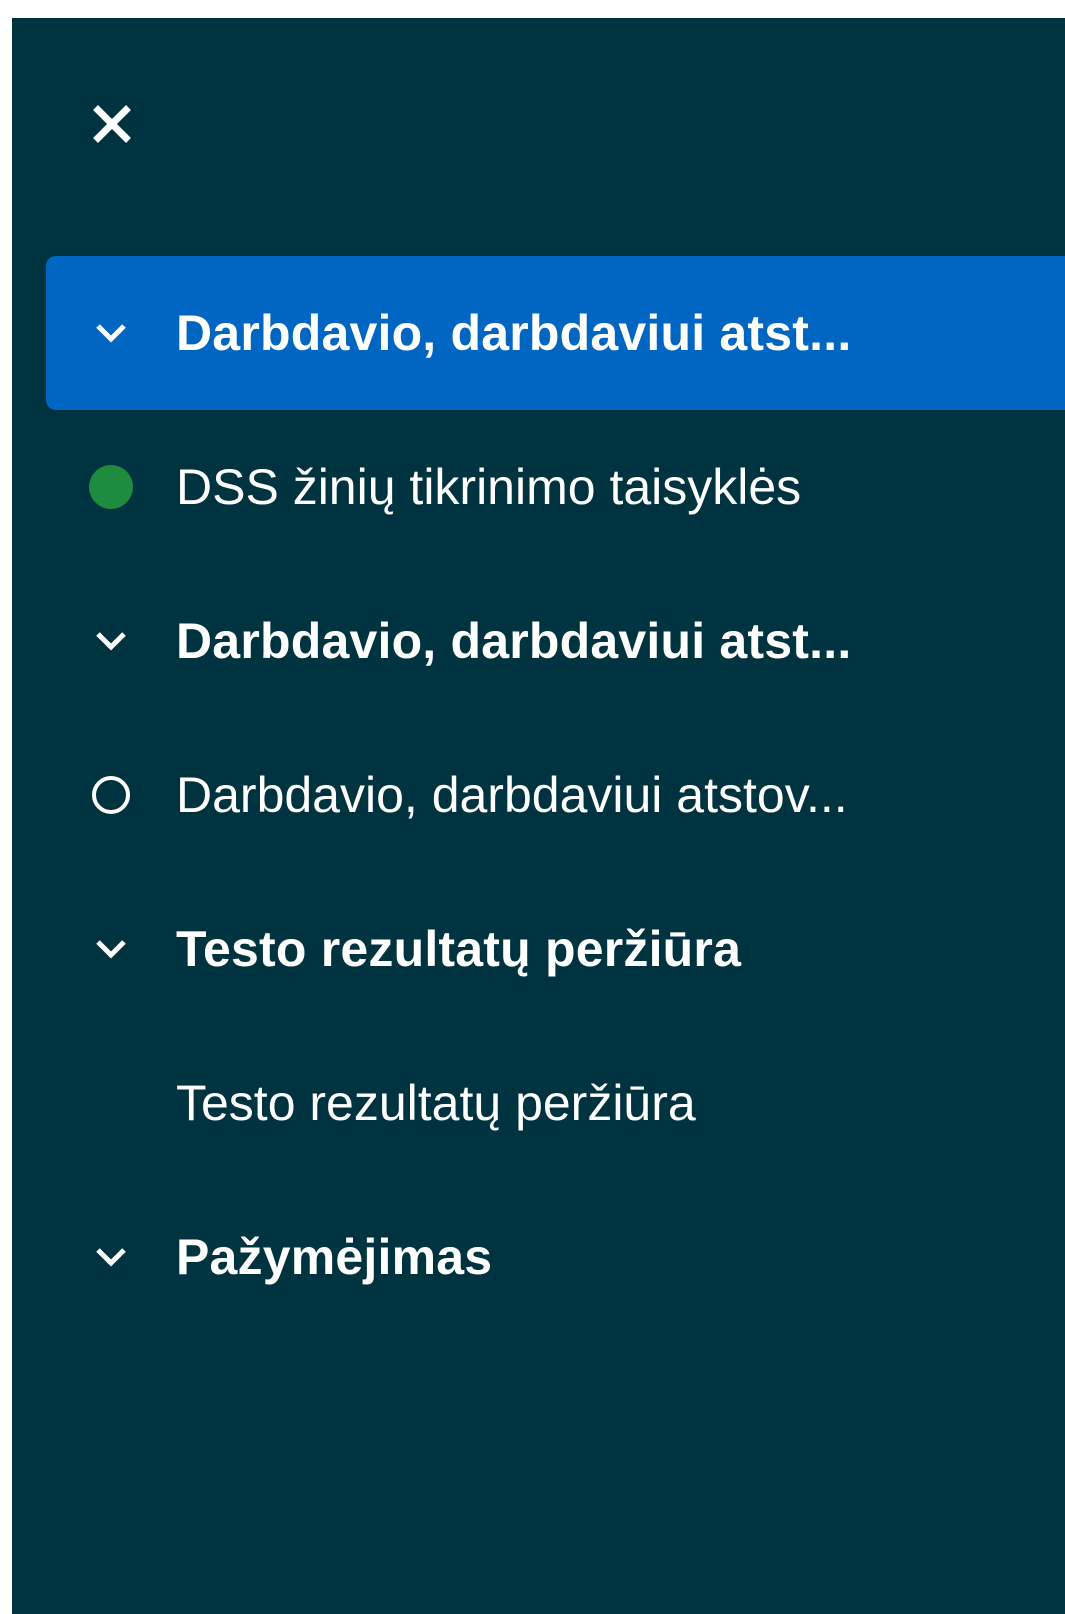  Describe the element at coordinates (538, 1257) in the screenshot. I see `section-header-certificate: Pažymėjimas` at that location.